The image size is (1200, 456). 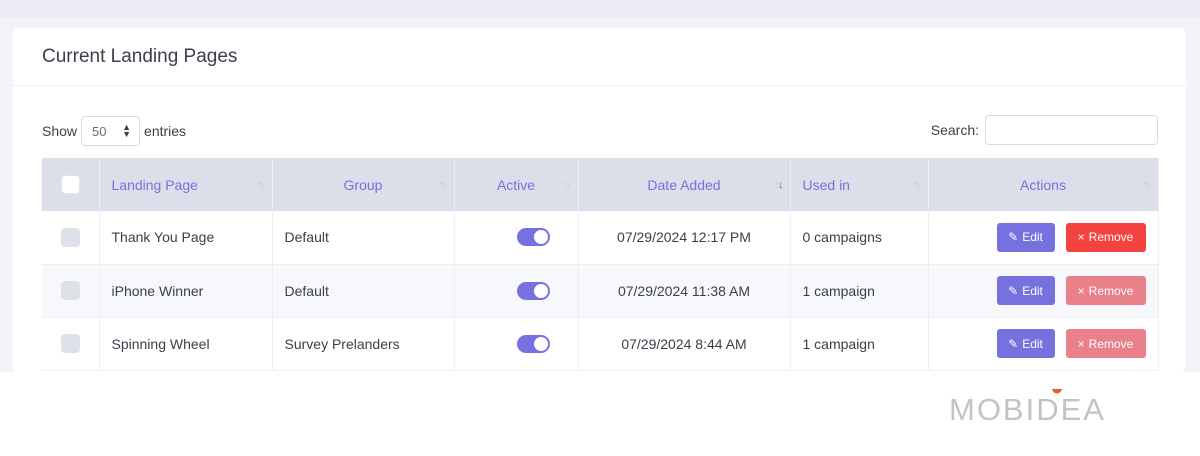 I want to click on sort-desc-icon: ↑↓, so click(x=779, y=185).